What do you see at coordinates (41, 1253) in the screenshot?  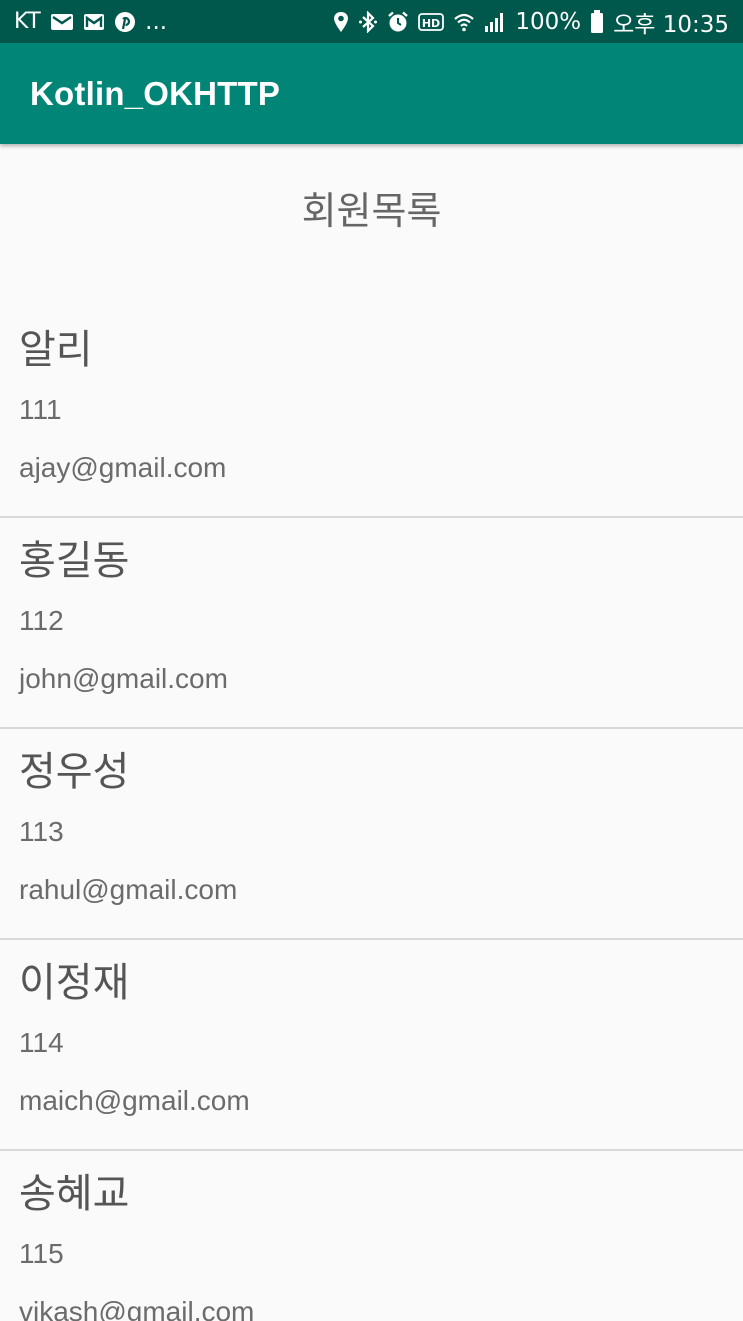 I see `member-id: 115` at bounding box center [41, 1253].